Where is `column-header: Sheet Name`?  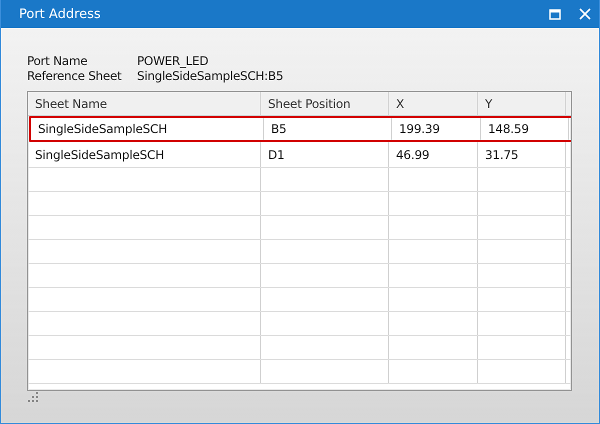 column-header: Sheet Name is located at coordinates (144, 103).